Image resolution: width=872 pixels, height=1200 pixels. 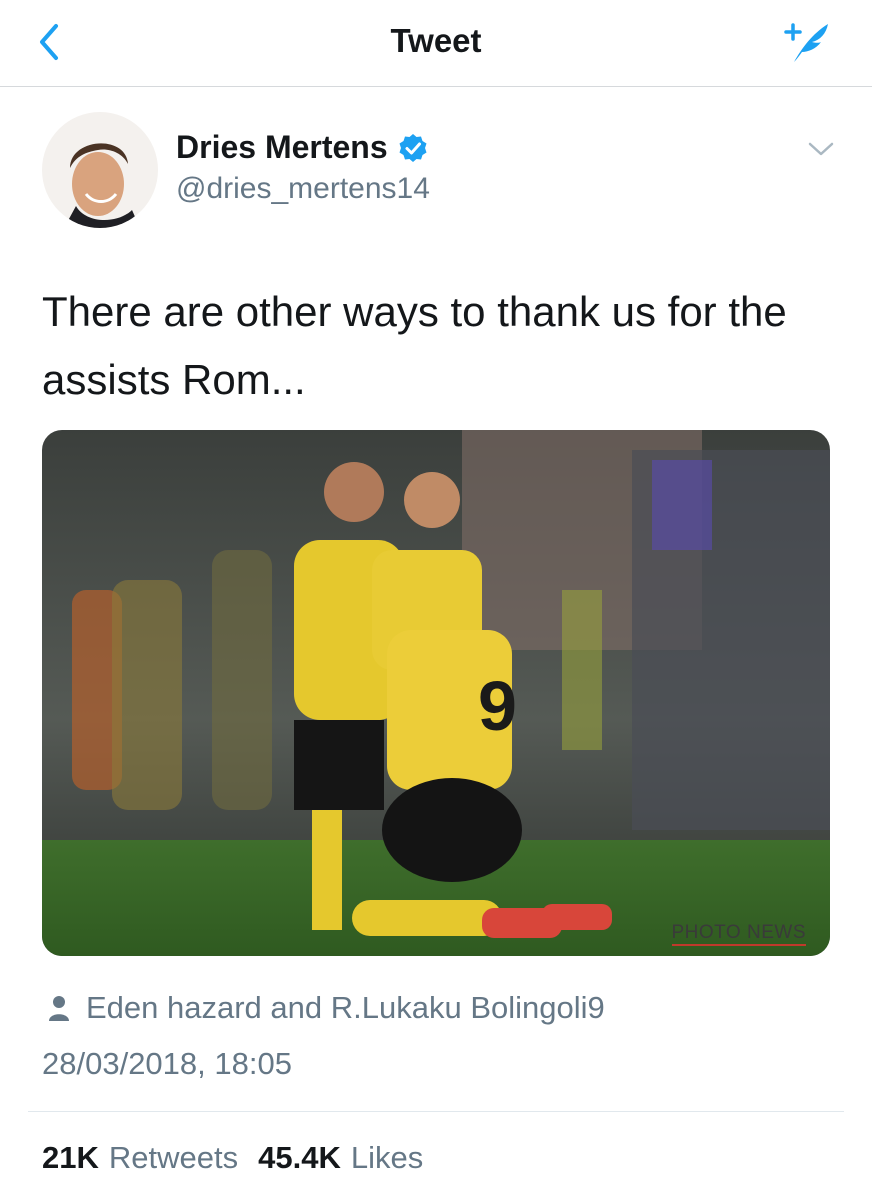 What do you see at coordinates (436, 1111) in the screenshot?
I see `divider` at bounding box center [436, 1111].